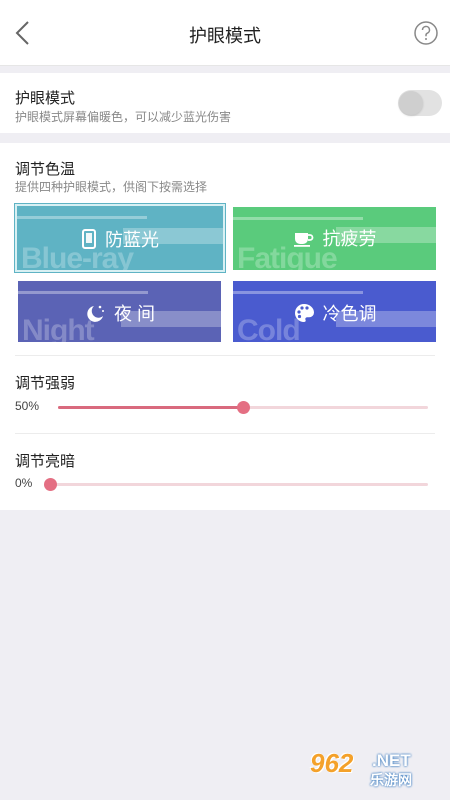 This screenshot has width=450, height=800. Describe the element at coordinates (349, 314) in the screenshot. I see `card-label: 冷色调` at that location.